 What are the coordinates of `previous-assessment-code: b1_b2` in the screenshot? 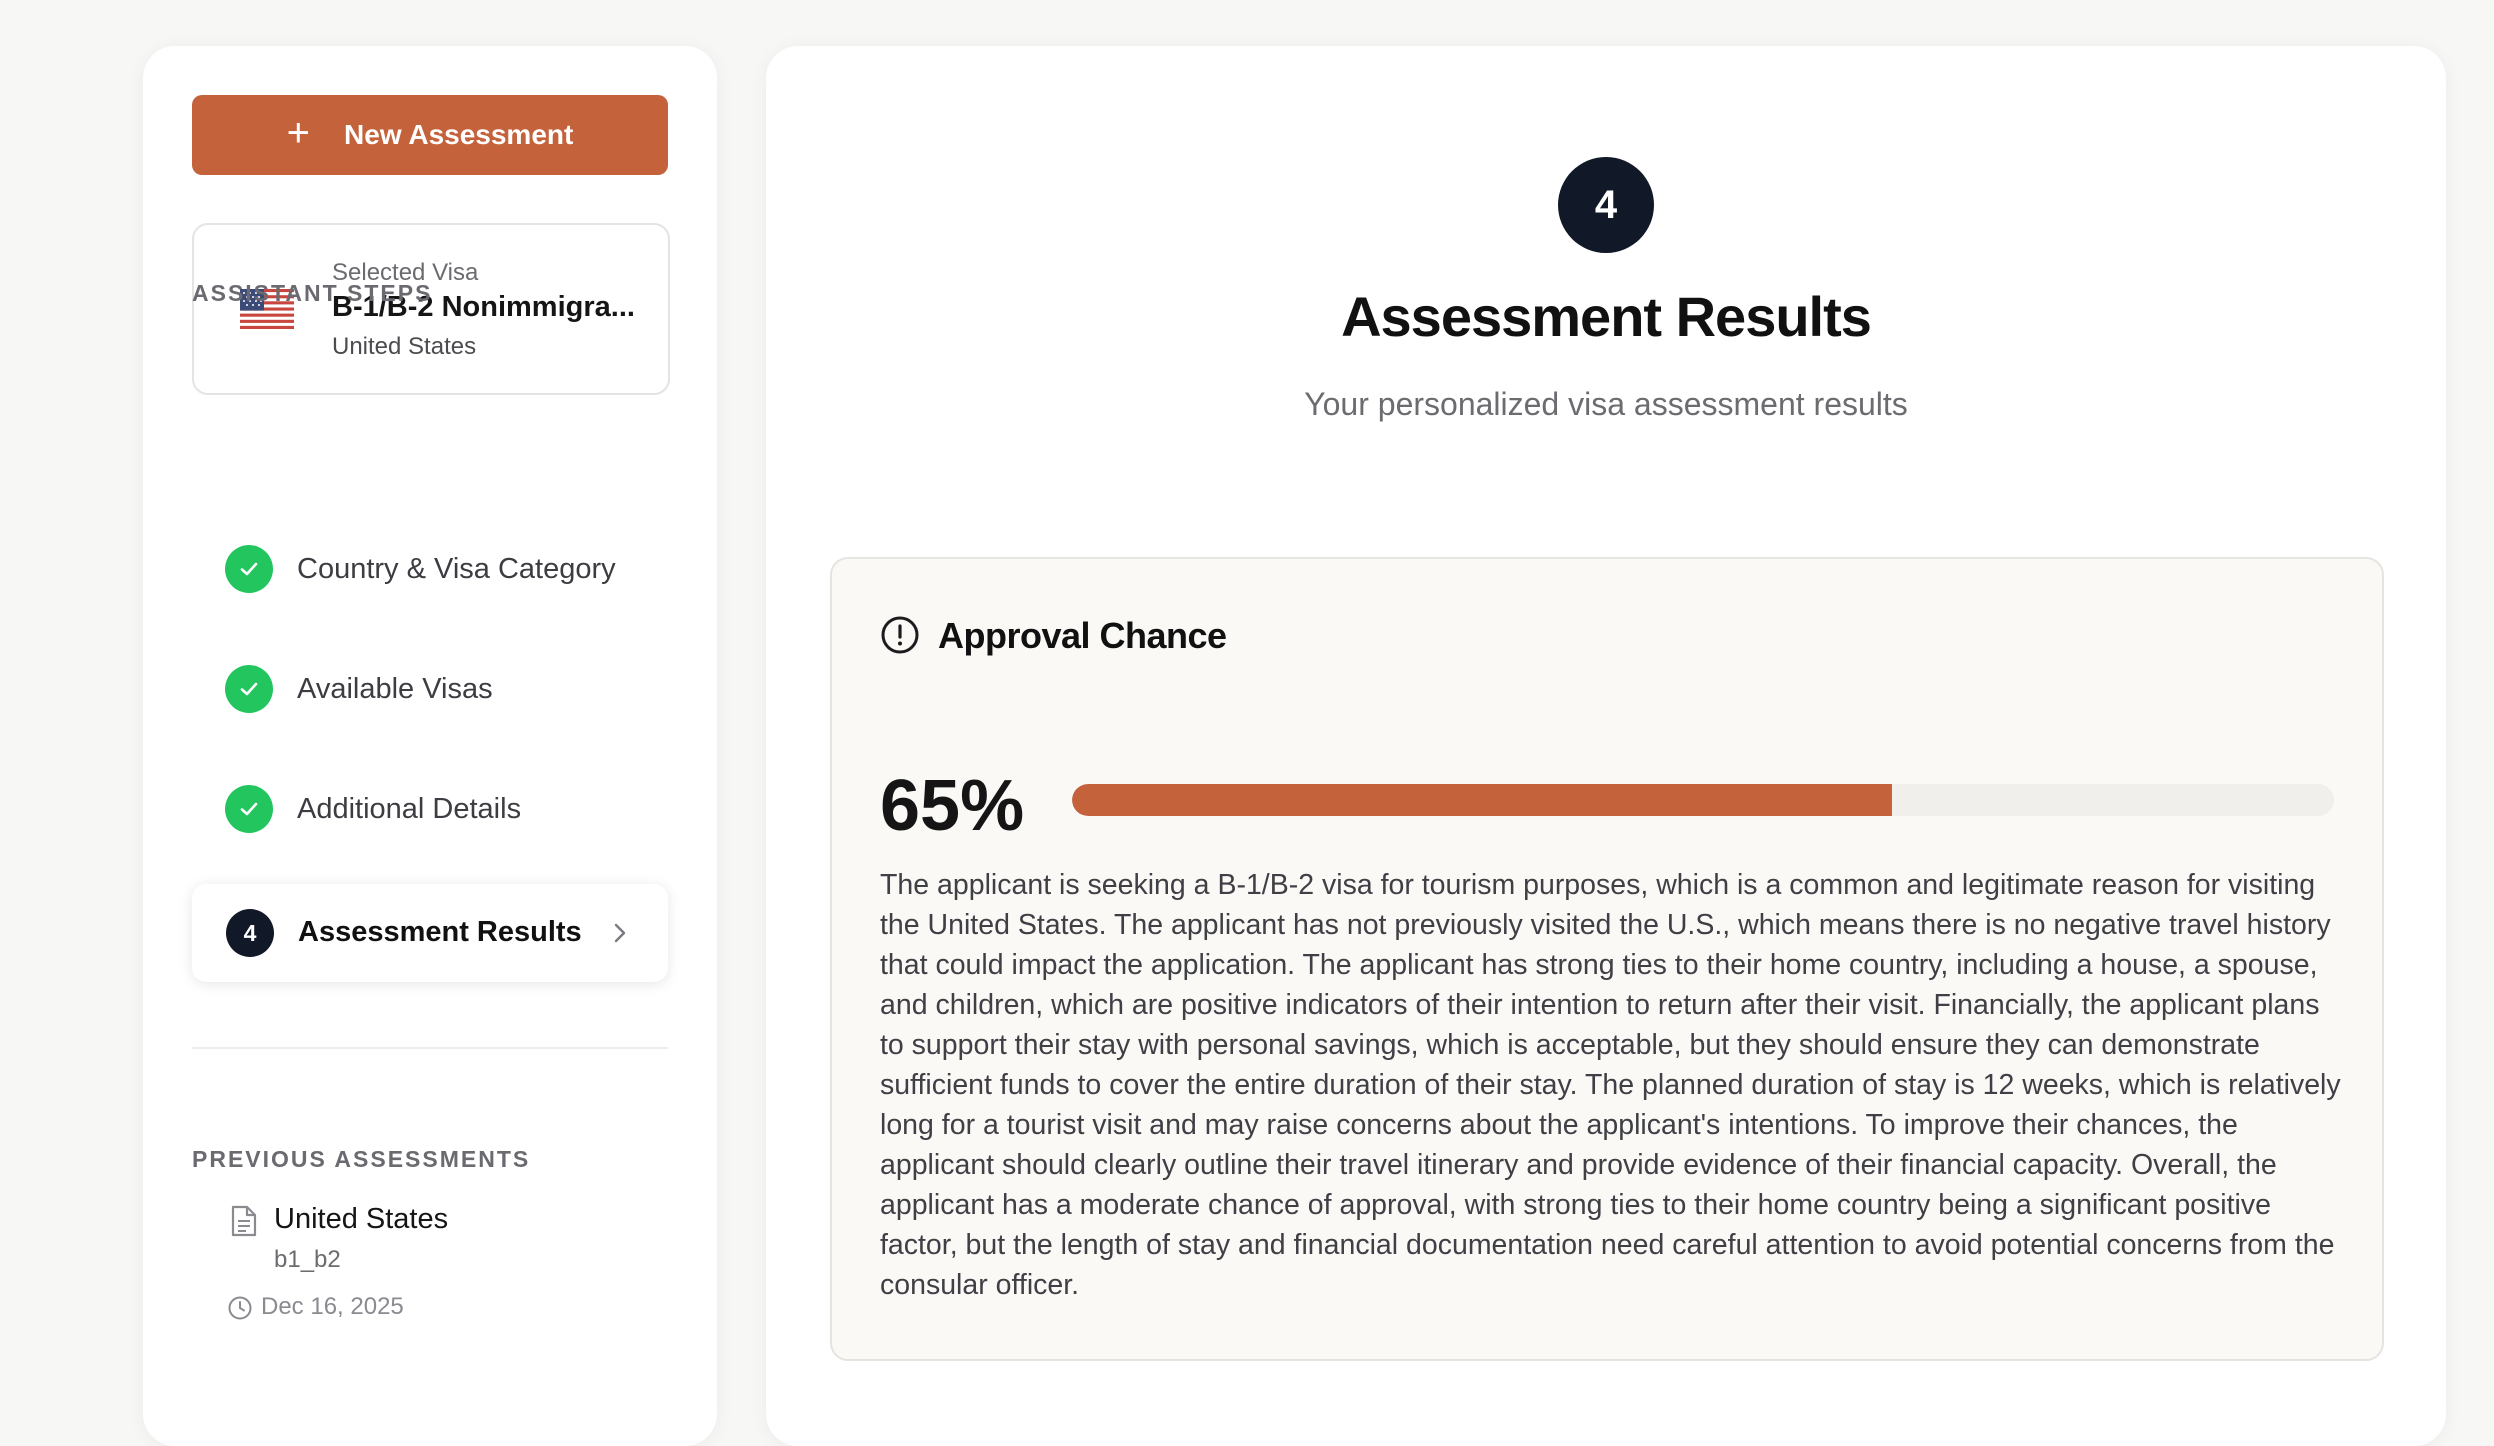 It's located at (307, 1259).